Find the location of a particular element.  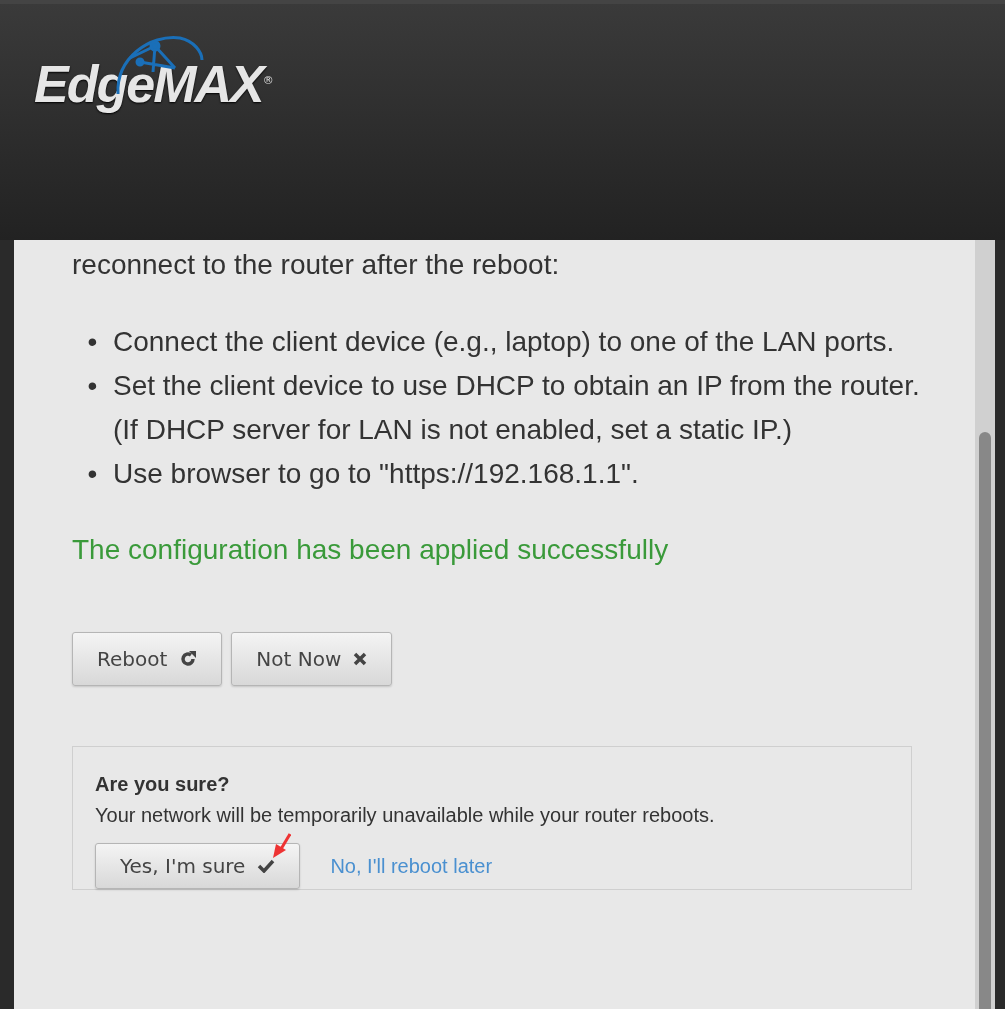

edgemax-logo: EdgeMAX® is located at coordinates (154, 71).